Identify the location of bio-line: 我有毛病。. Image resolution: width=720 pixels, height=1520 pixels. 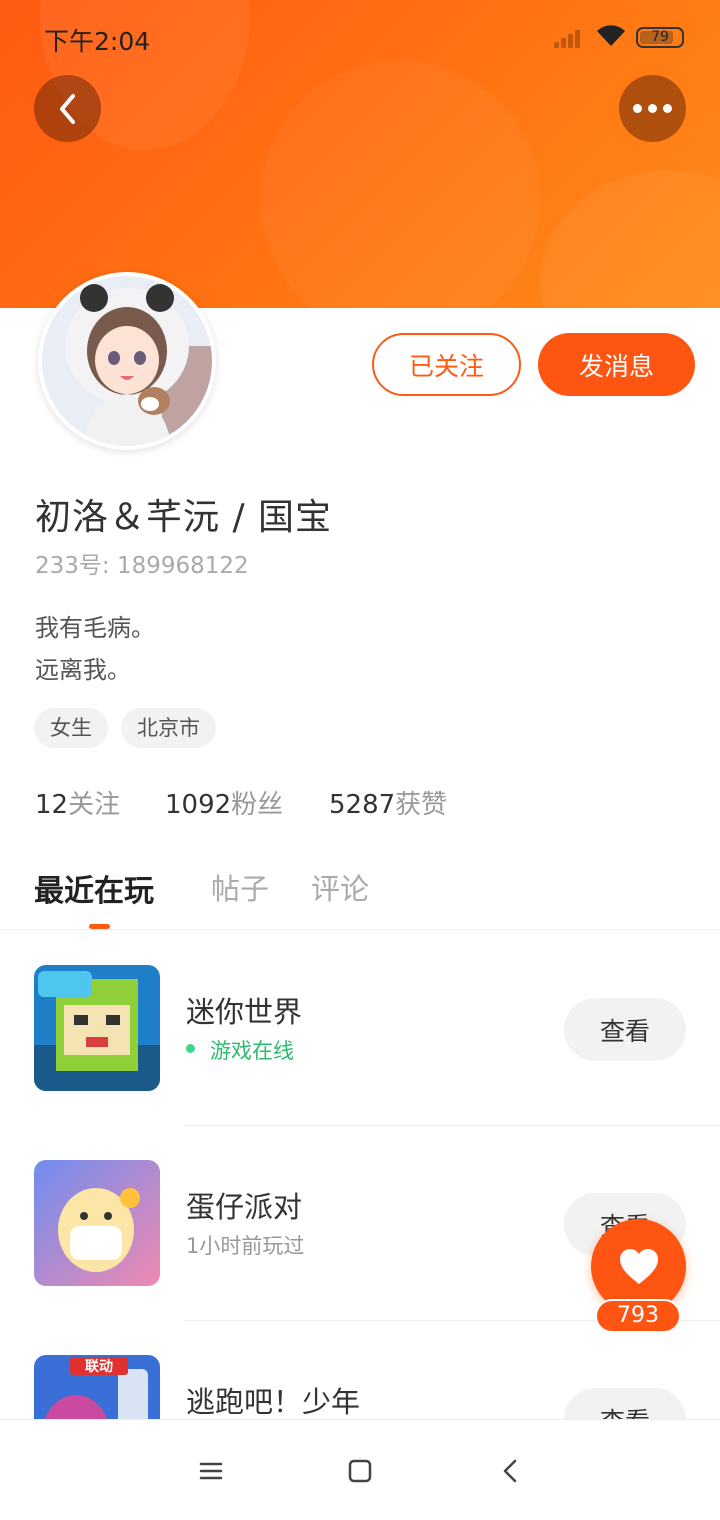
(95, 628).